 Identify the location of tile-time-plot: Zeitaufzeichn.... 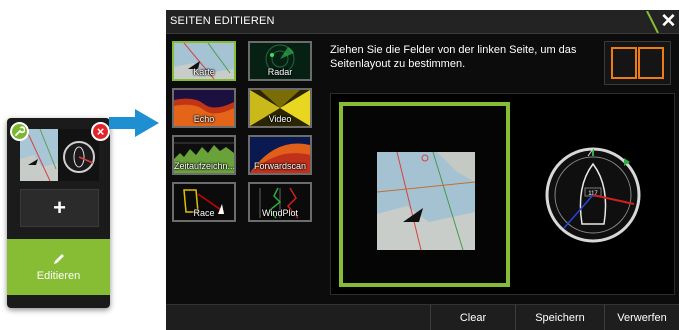
(204, 155).